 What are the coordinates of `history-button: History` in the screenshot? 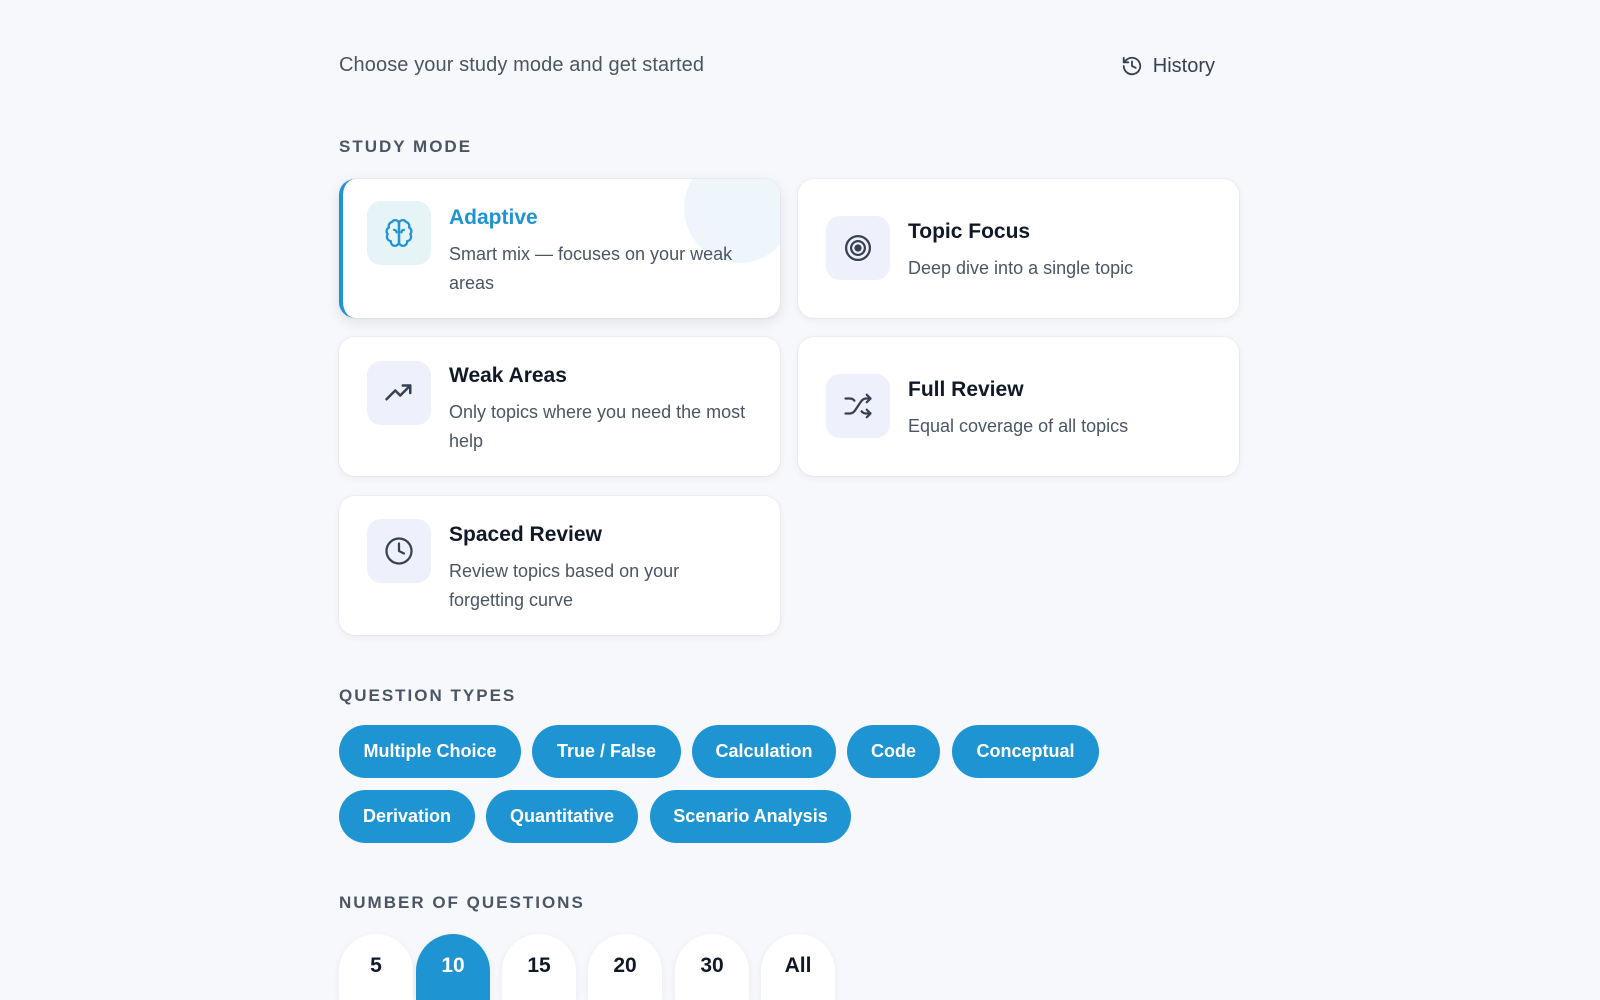 It's located at (1168, 66).